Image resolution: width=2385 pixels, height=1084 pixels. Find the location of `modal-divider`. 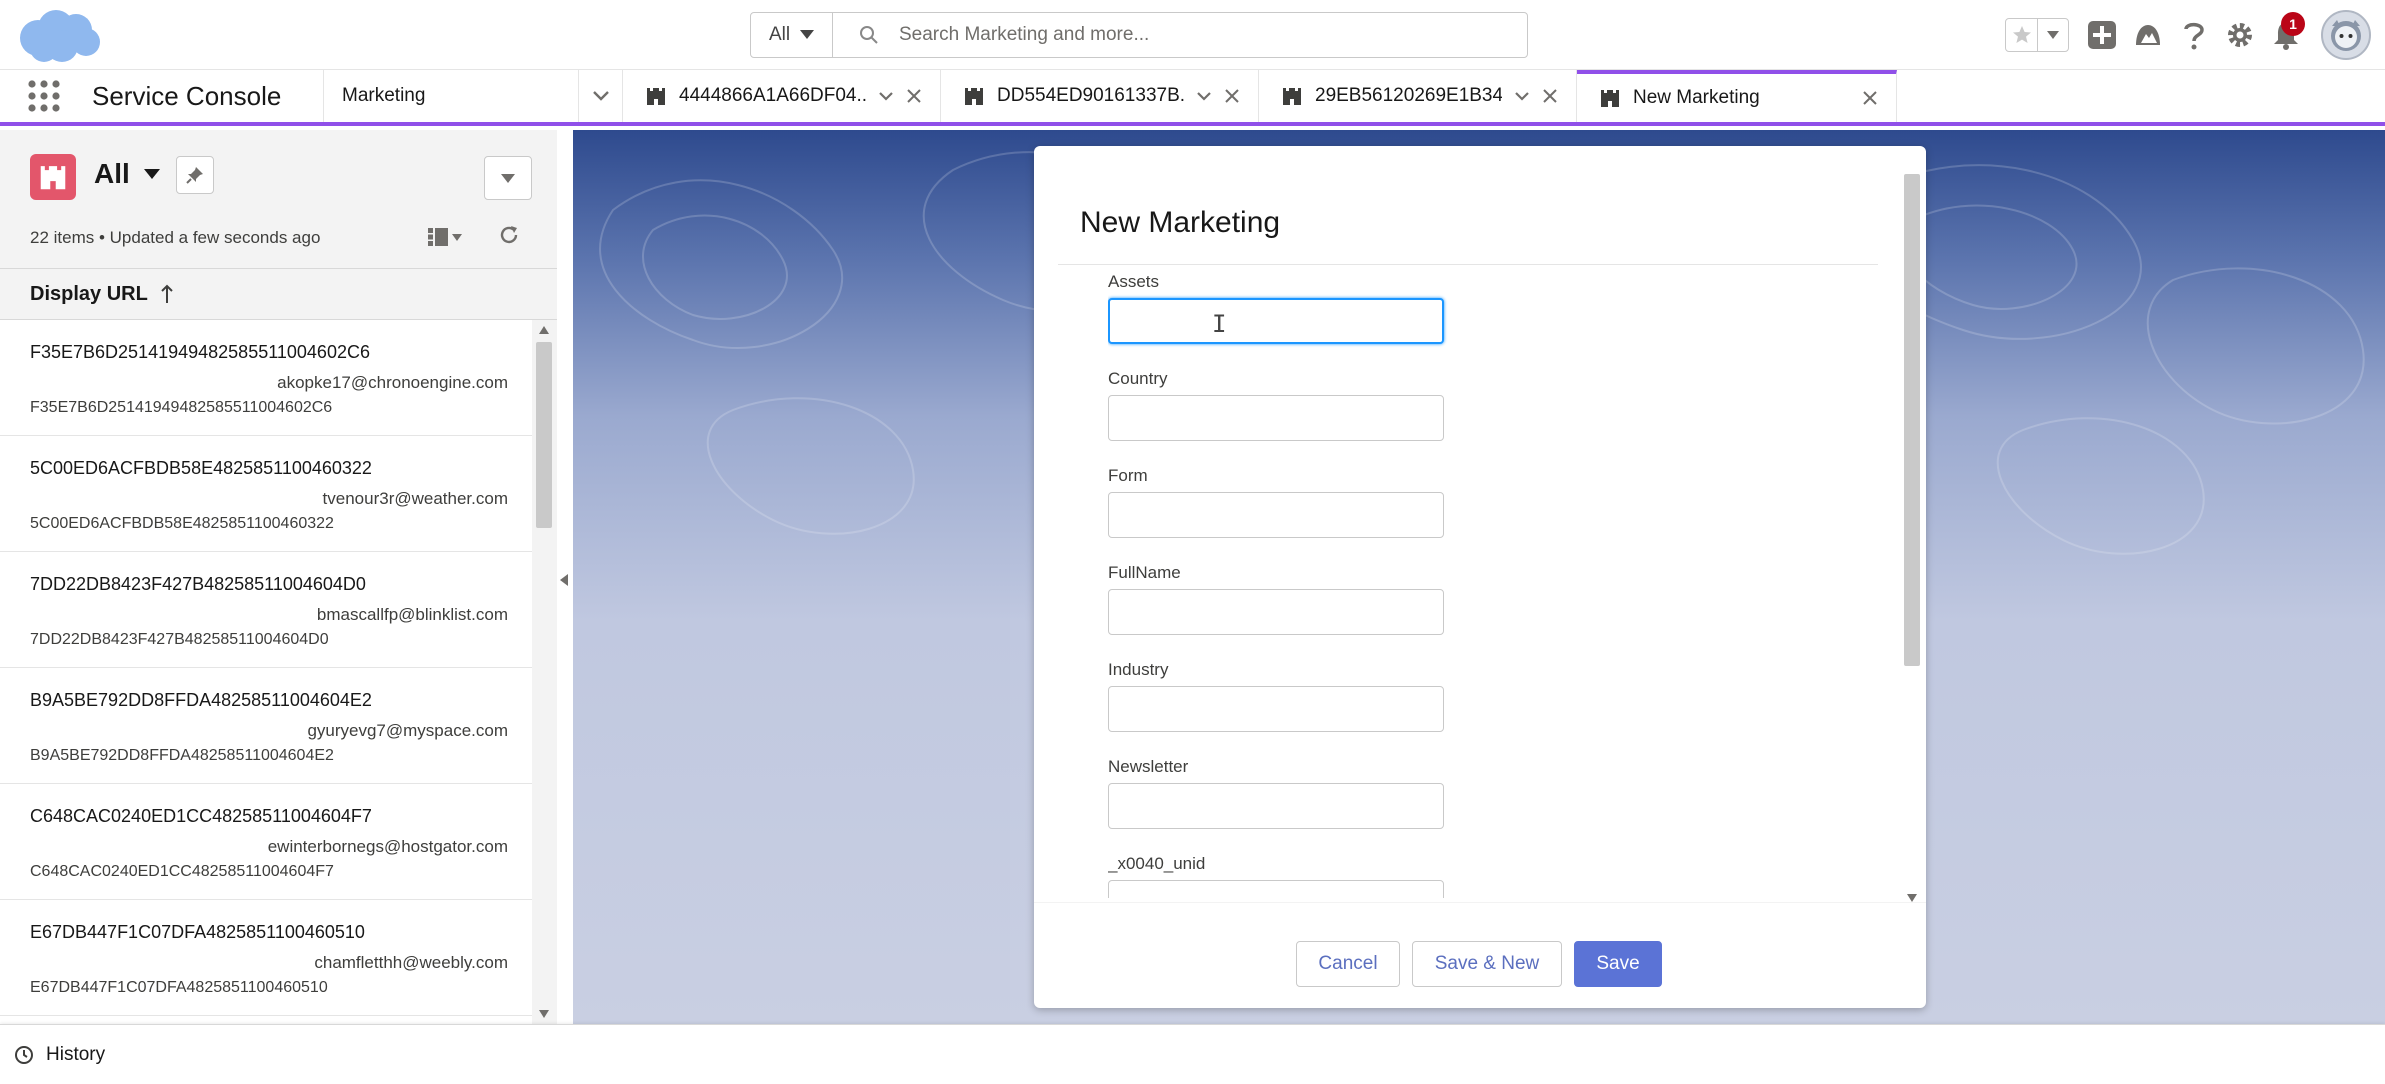

modal-divider is located at coordinates (1468, 264).